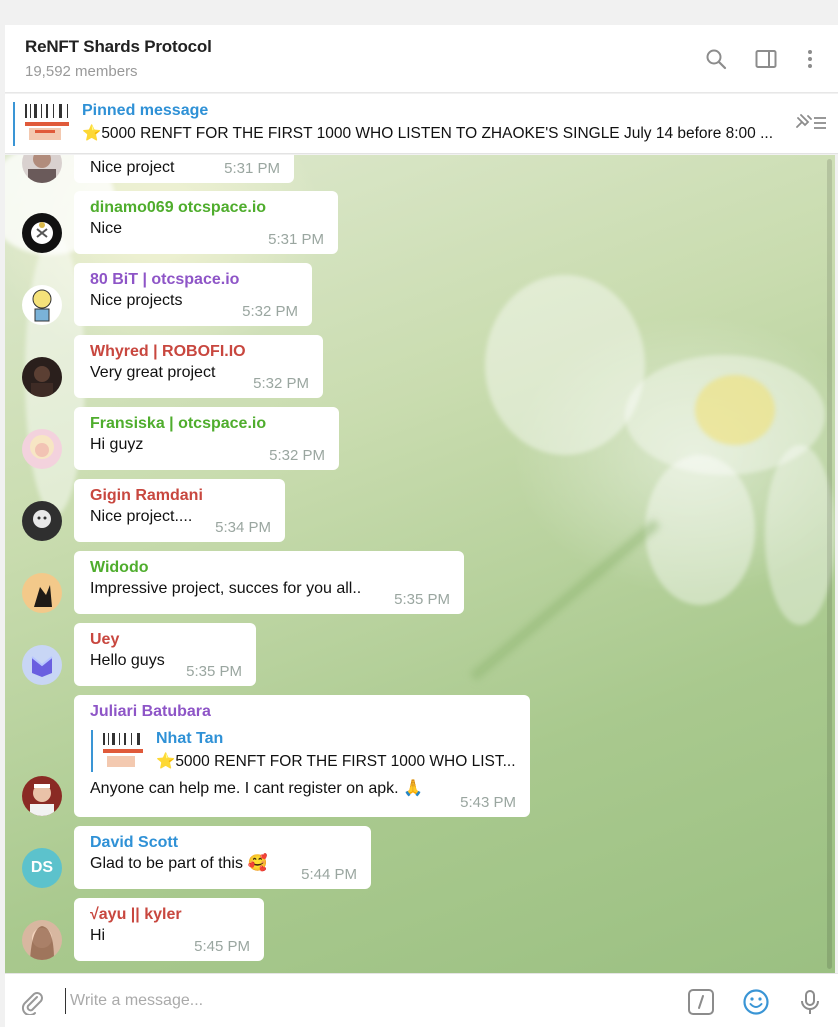  I want to click on microphone-icon, so click(810, 1002).